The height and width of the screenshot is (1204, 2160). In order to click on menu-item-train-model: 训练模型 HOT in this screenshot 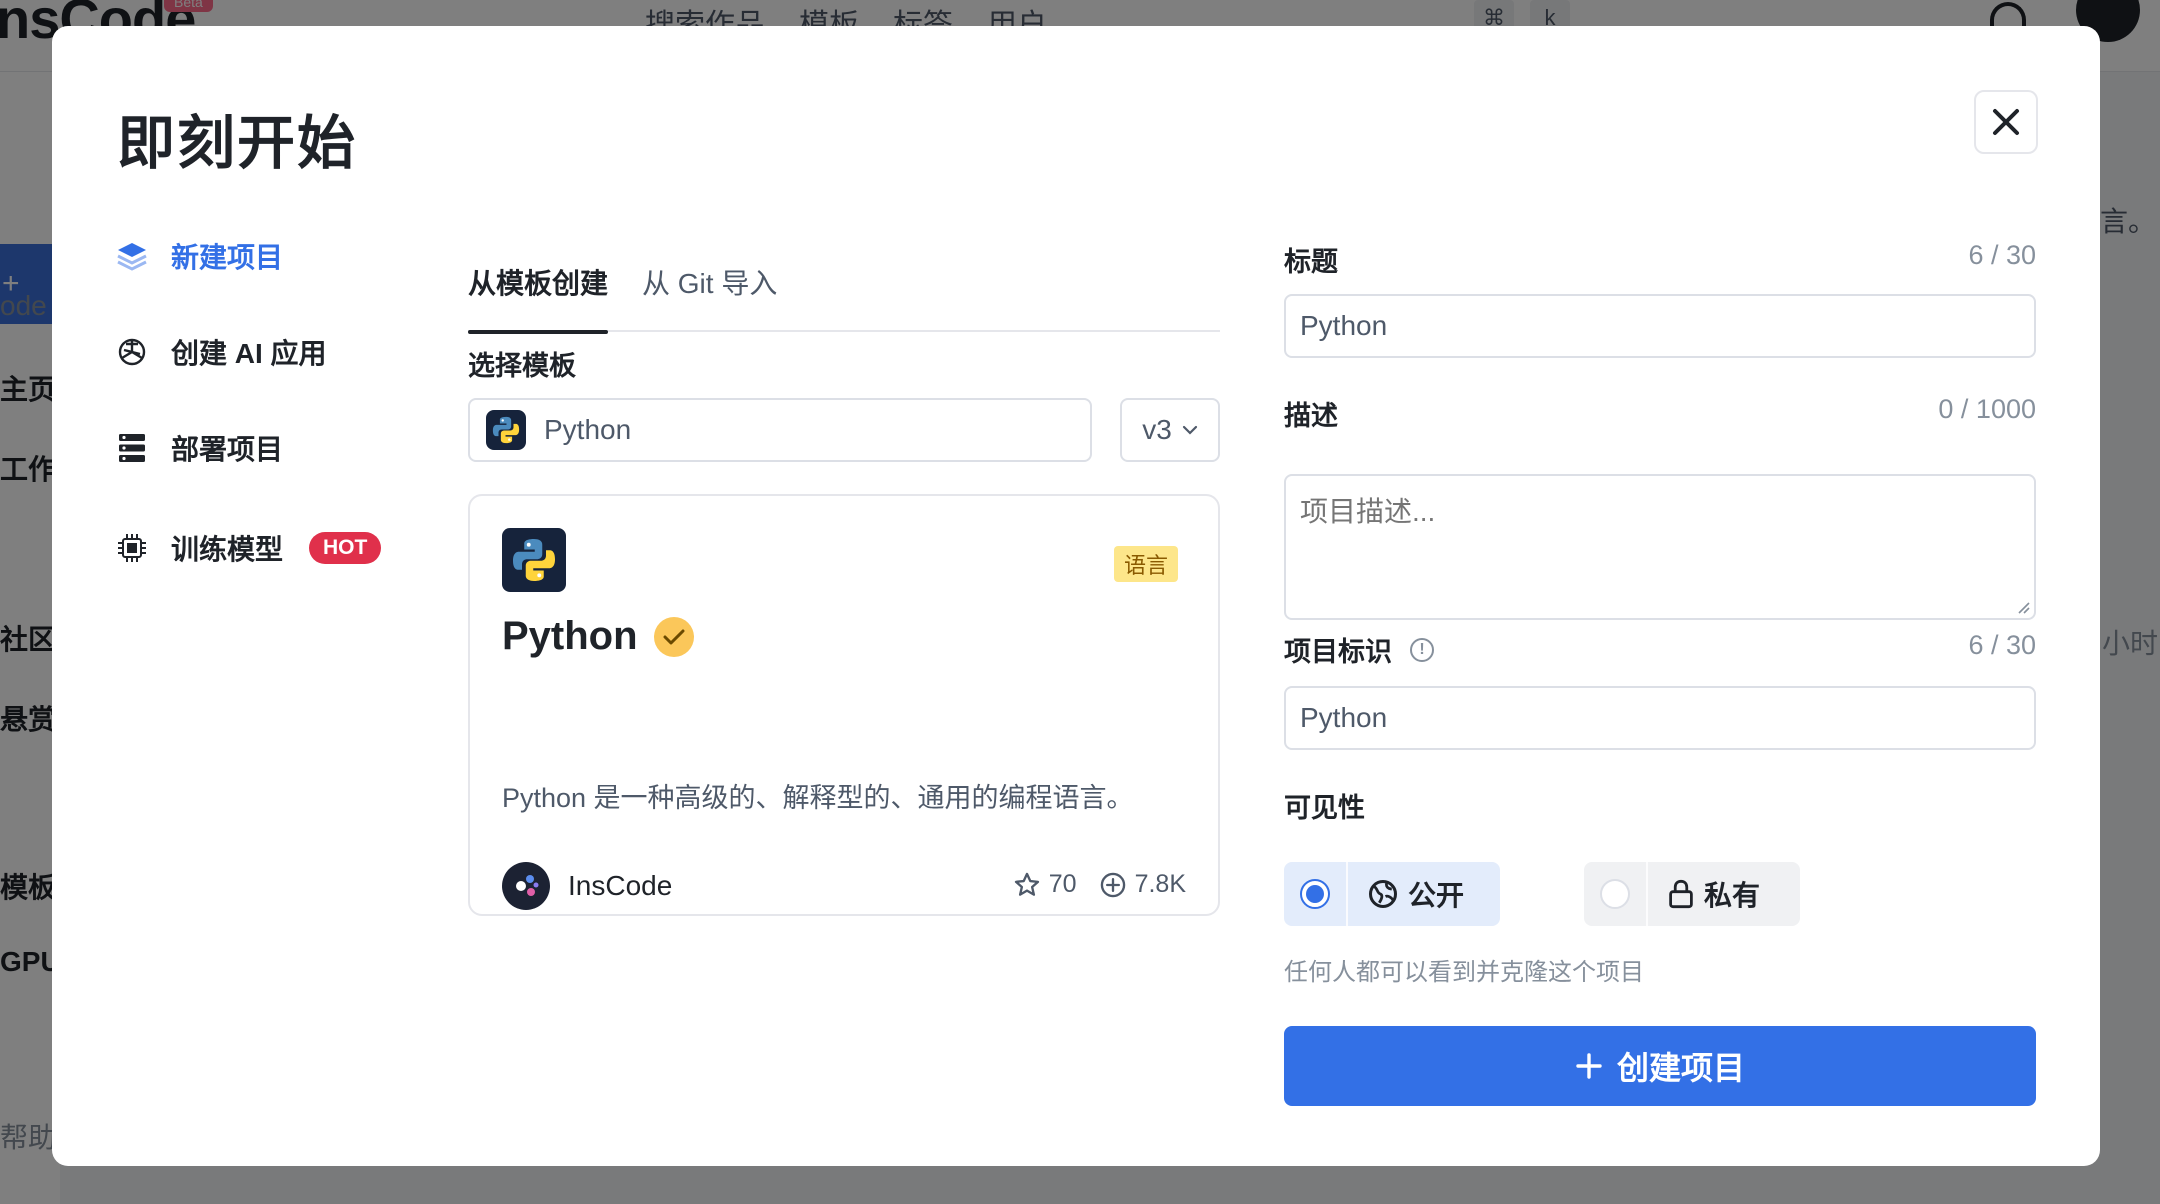, I will do `click(248, 548)`.